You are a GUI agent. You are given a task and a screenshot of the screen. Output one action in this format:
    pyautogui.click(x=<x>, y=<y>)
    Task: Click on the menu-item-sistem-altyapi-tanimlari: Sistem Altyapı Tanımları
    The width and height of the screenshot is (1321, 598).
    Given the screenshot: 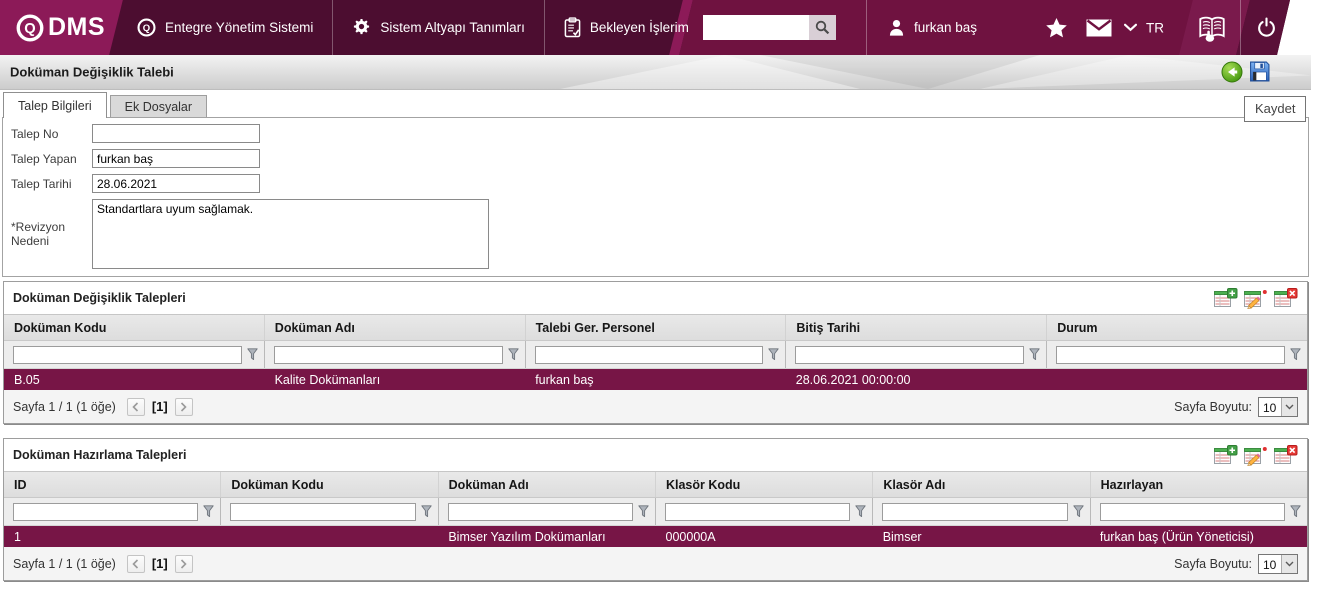 What is the action you would take?
    pyautogui.click(x=438, y=27)
    